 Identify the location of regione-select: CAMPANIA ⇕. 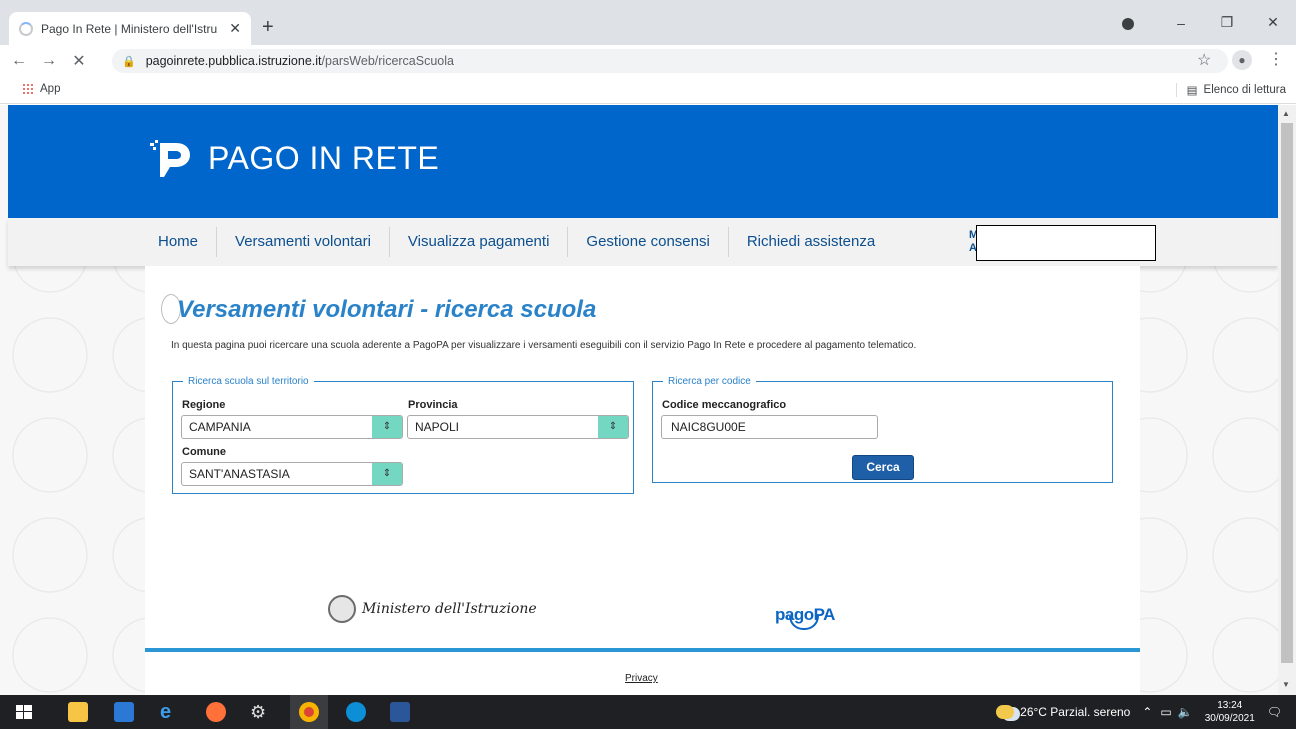
(292, 427).